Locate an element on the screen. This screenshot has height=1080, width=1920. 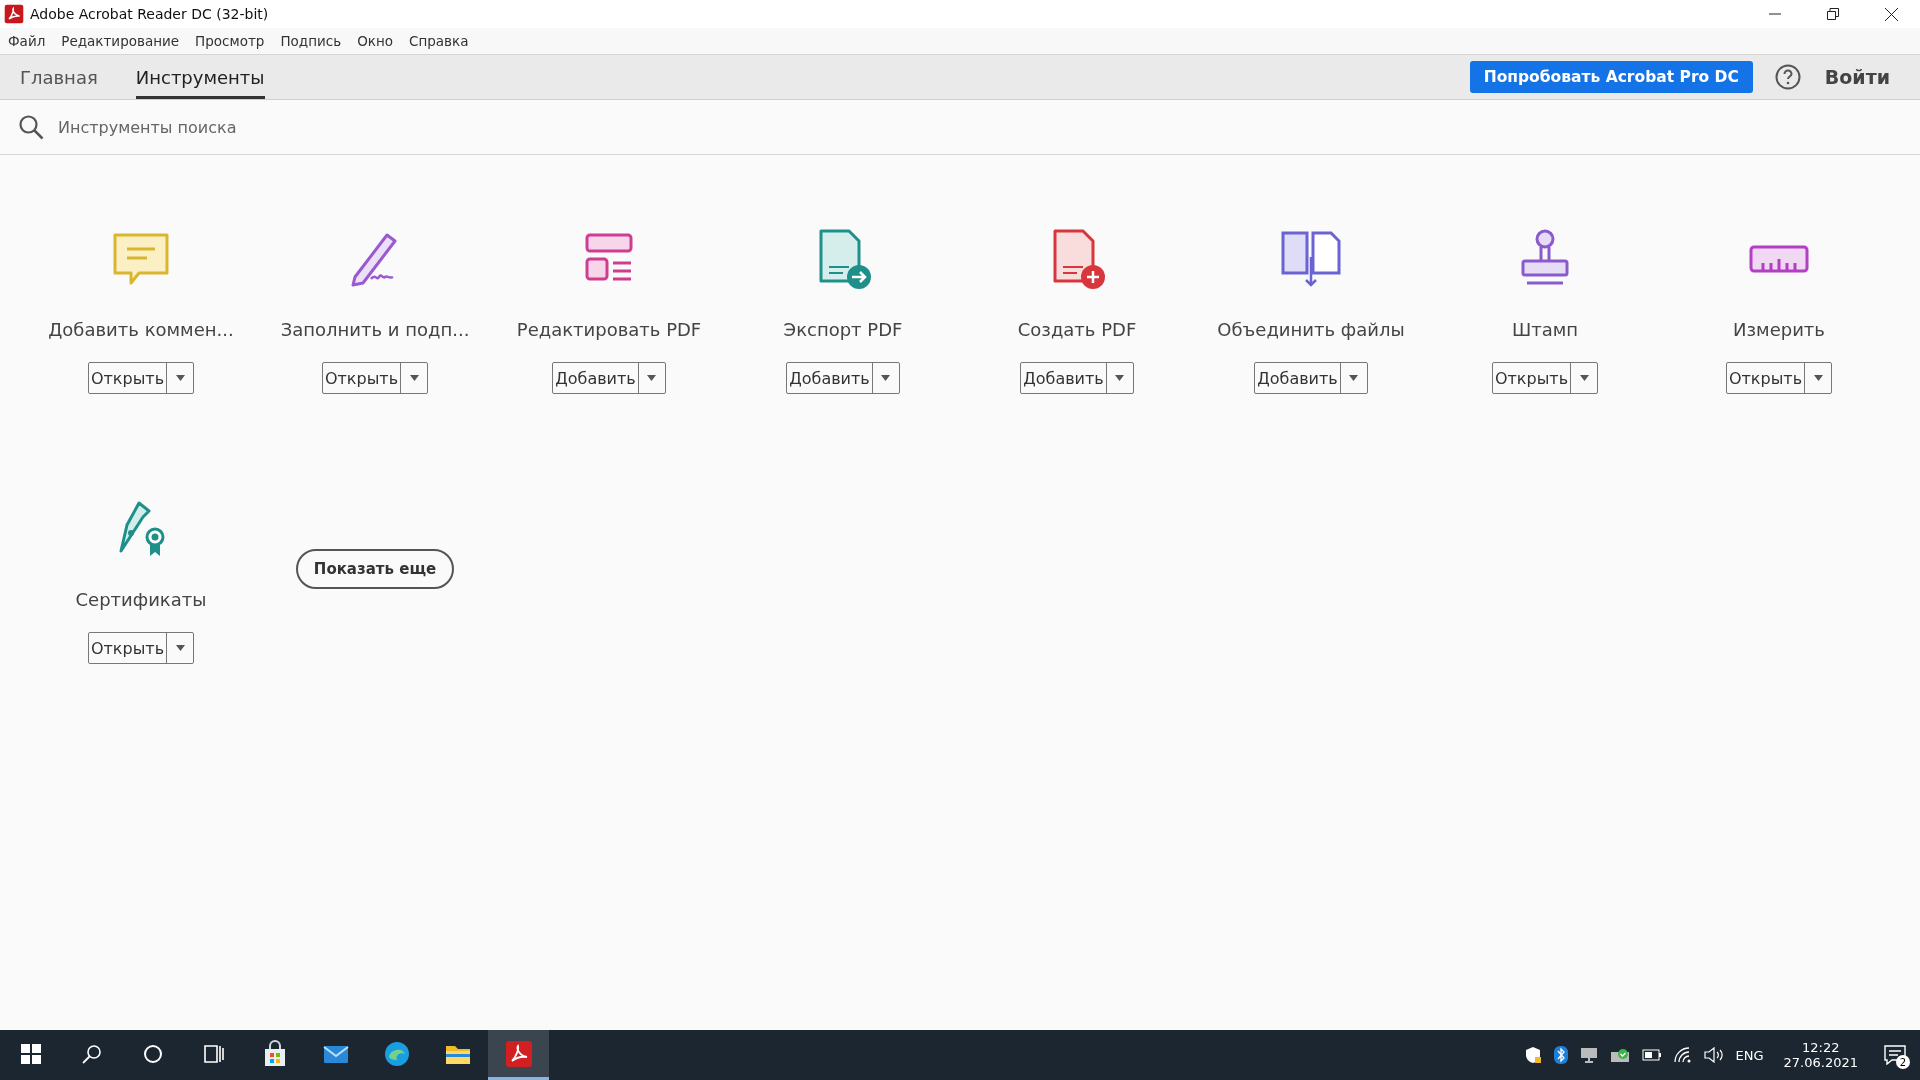
menu-item: Окно is located at coordinates (375, 41).